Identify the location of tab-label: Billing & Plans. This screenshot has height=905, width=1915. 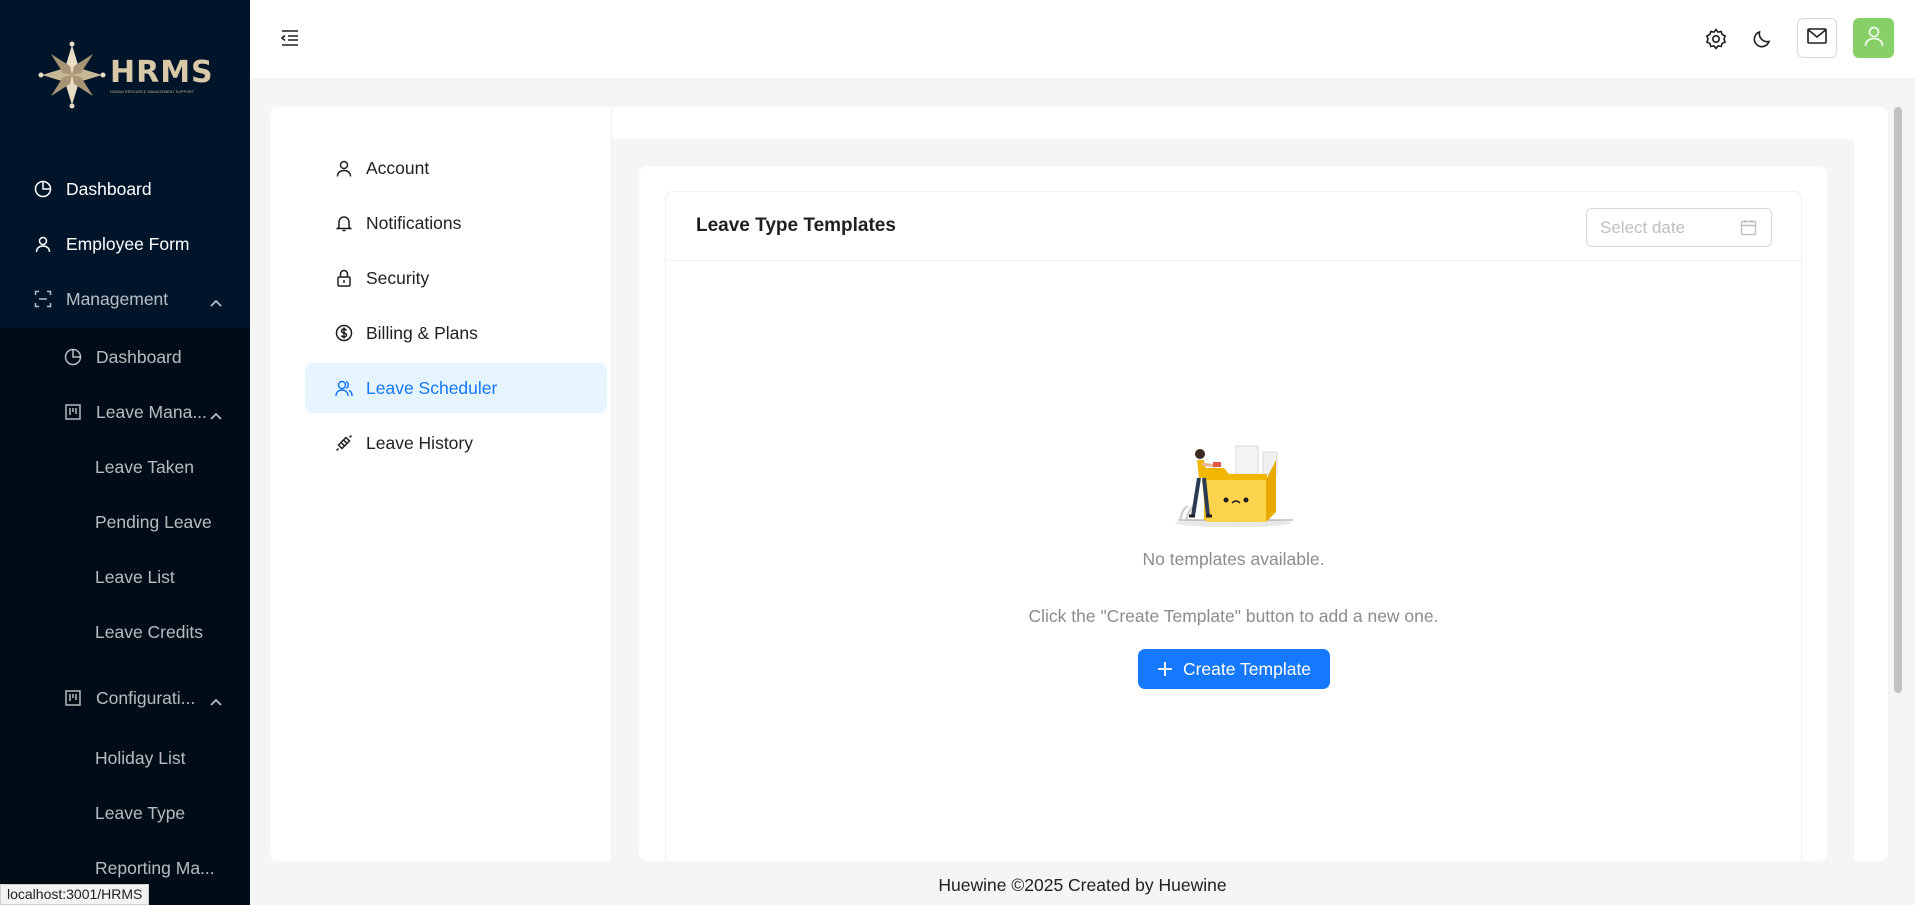
(422, 332).